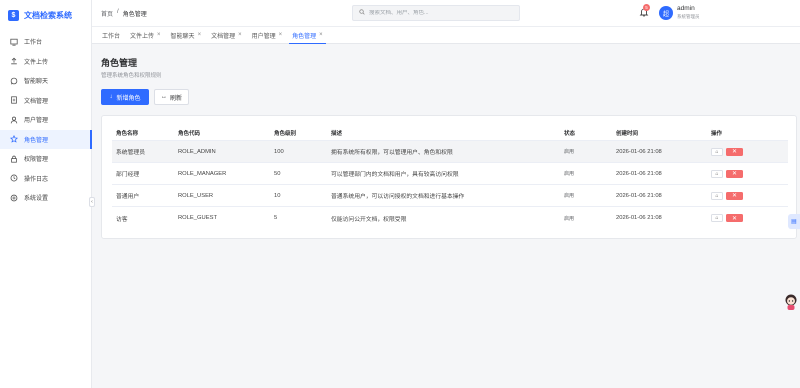  Describe the element at coordinates (36, 140) in the screenshot. I see `sidebar-item-label: 角色管理` at that location.